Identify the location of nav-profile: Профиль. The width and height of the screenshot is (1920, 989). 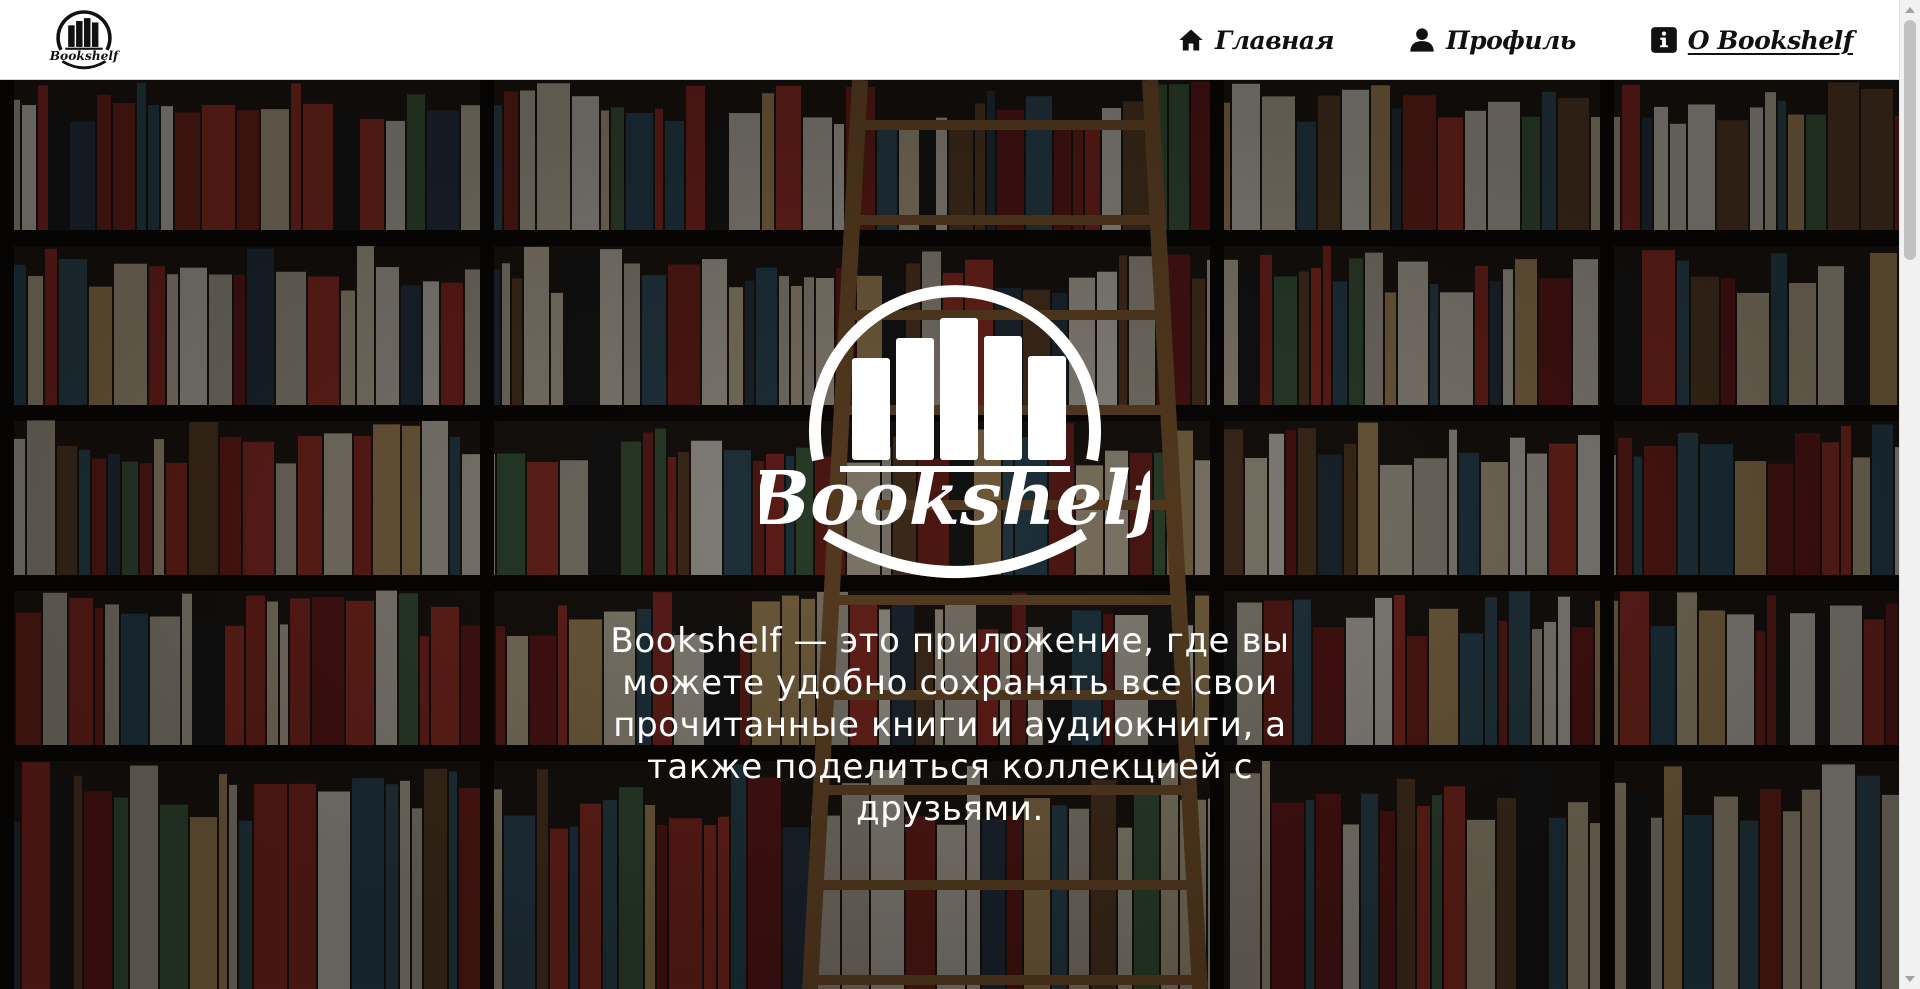
(1492, 40).